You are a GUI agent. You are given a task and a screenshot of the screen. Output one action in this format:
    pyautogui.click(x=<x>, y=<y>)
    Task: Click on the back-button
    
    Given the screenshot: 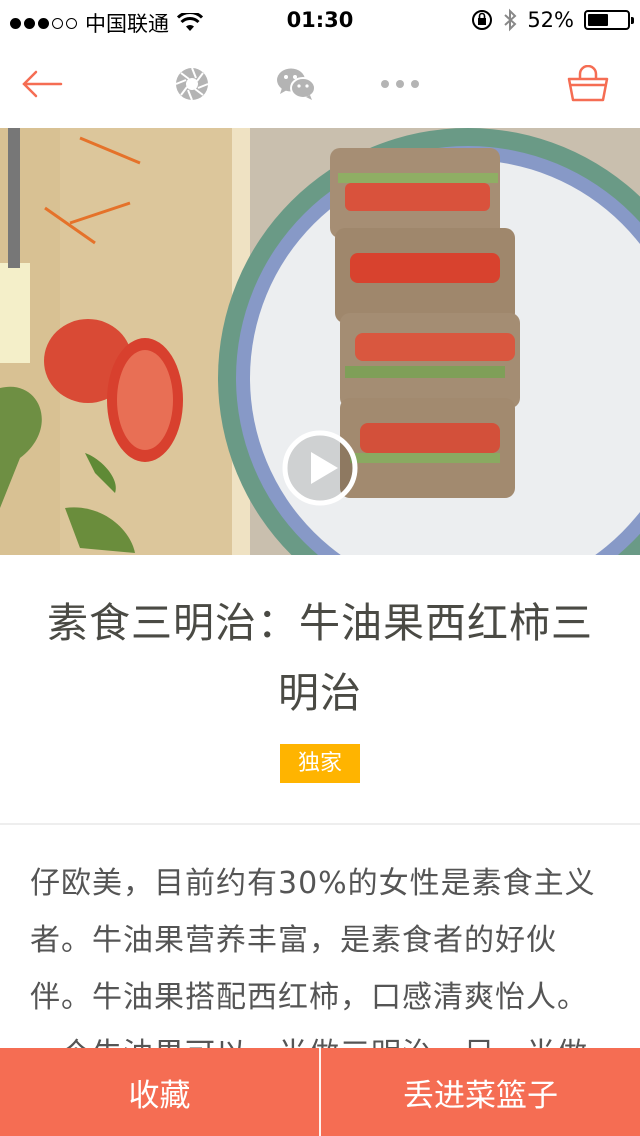 What is the action you would take?
    pyautogui.click(x=42, y=84)
    